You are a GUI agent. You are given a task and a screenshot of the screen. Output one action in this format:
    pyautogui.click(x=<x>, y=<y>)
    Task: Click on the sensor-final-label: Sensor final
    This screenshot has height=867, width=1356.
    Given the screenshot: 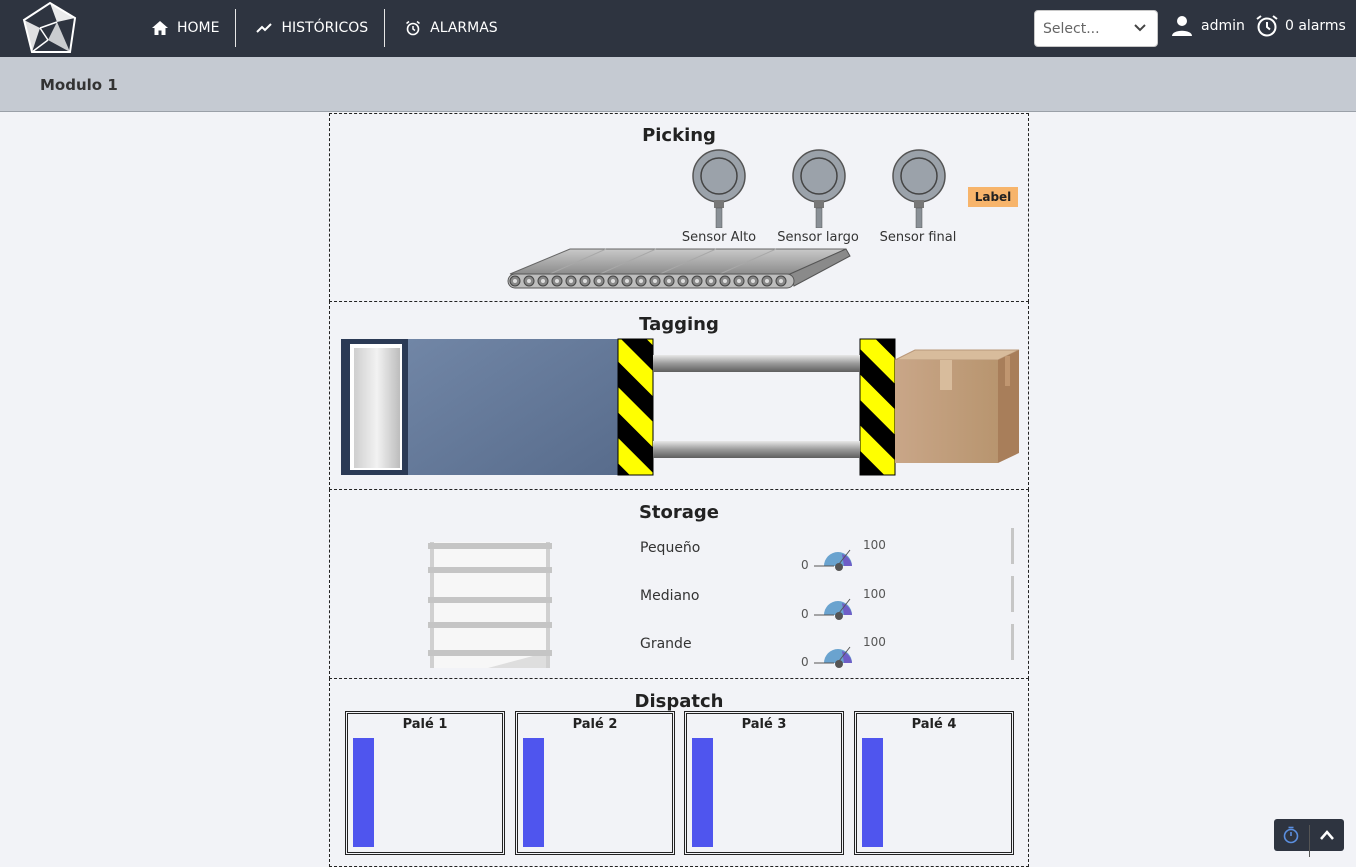 What is the action you would take?
    pyautogui.click(x=918, y=237)
    